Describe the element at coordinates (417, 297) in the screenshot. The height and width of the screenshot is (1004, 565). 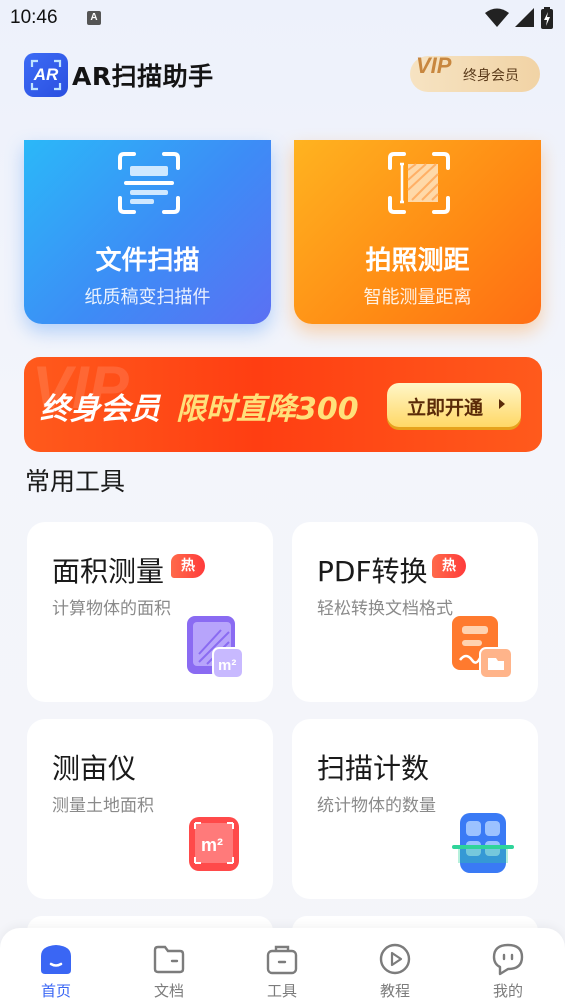
I see `photo-distance-subtitle: 智能测量距离` at that location.